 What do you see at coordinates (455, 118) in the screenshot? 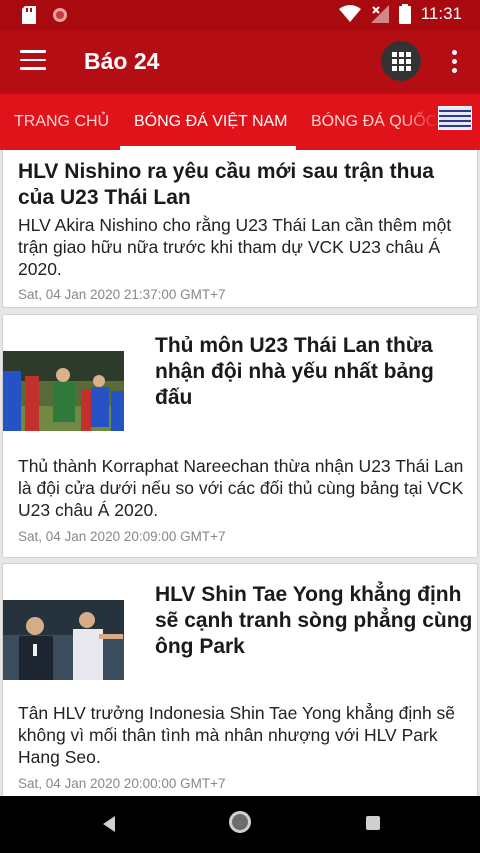
I see `flag-icon` at bounding box center [455, 118].